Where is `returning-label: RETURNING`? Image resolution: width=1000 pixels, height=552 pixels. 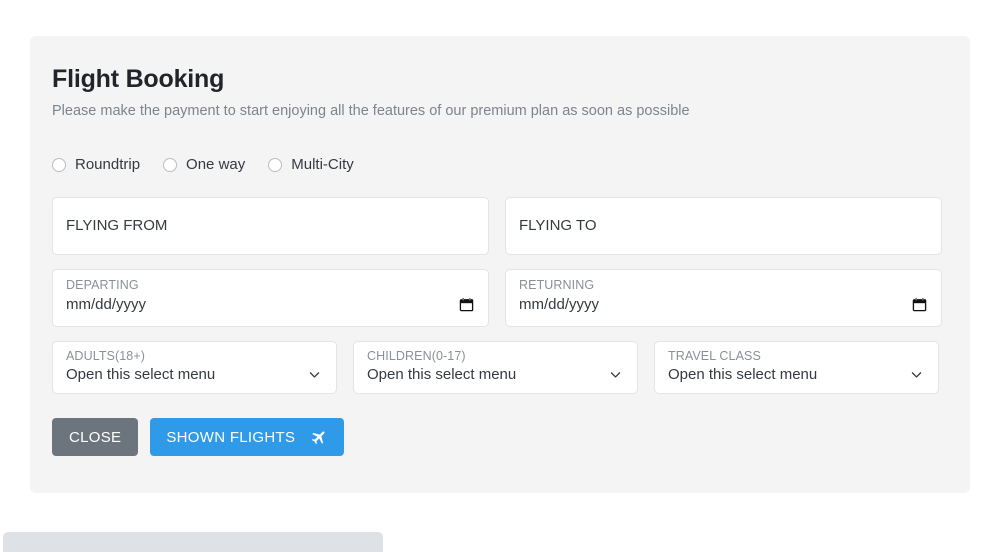
returning-label: RETURNING is located at coordinates (557, 285).